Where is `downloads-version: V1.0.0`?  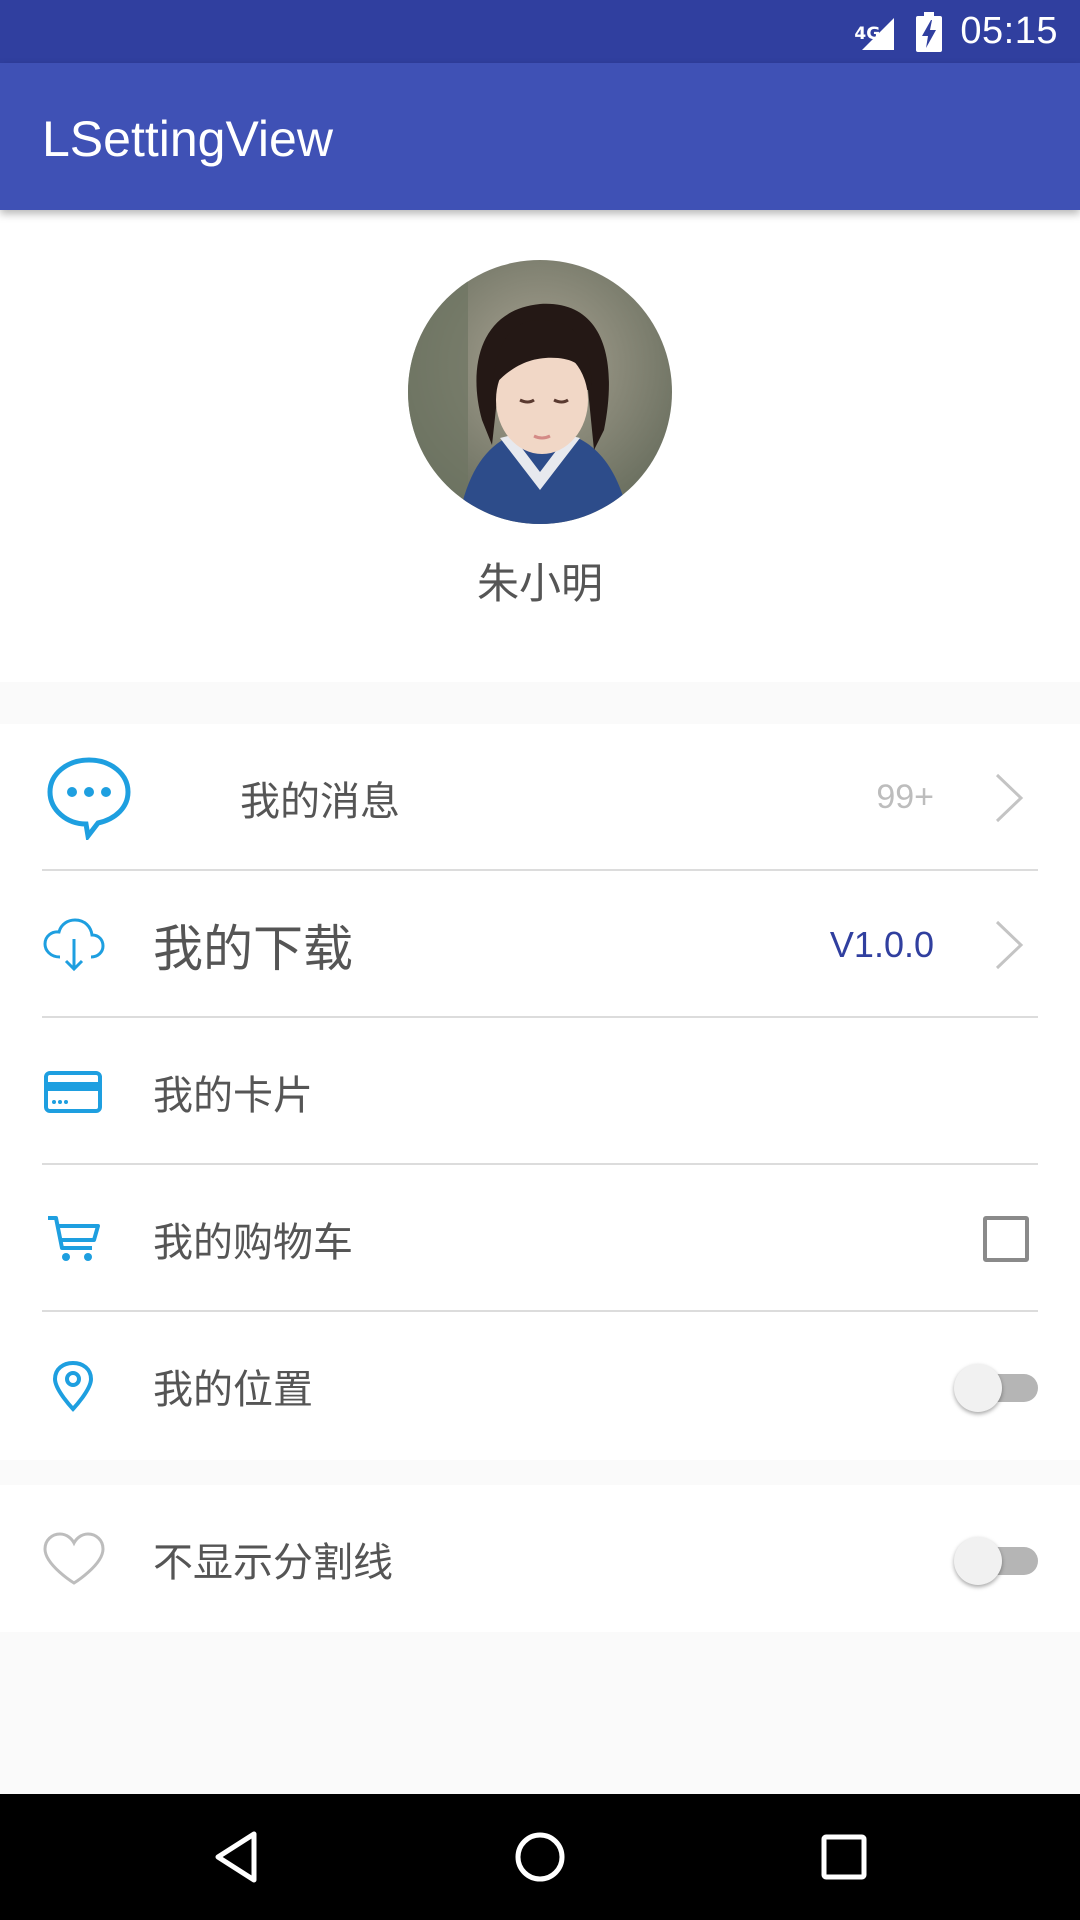 downloads-version: V1.0.0 is located at coordinates (881, 944).